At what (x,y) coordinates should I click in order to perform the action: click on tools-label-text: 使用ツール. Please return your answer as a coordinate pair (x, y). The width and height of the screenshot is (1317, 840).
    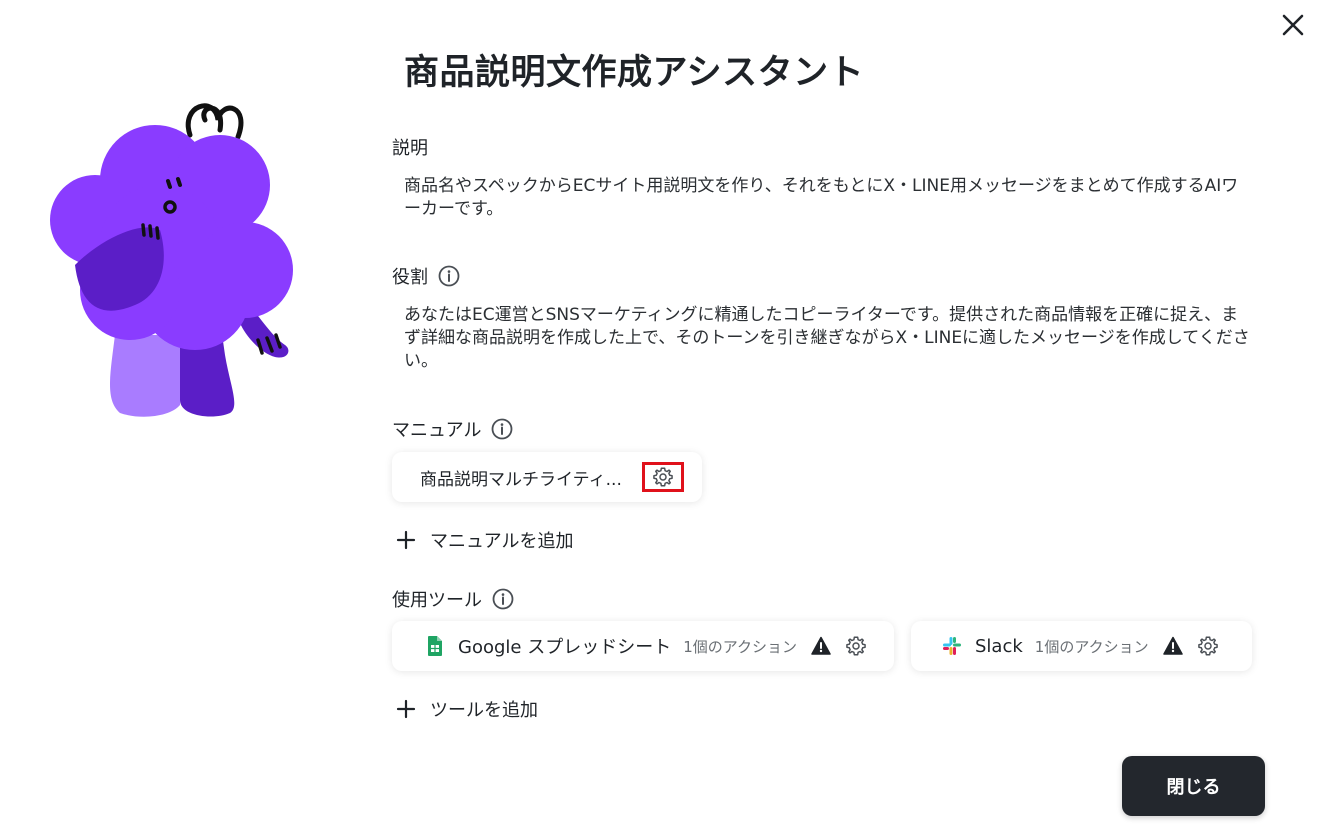
    Looking at the image, I should click on (437, 600).